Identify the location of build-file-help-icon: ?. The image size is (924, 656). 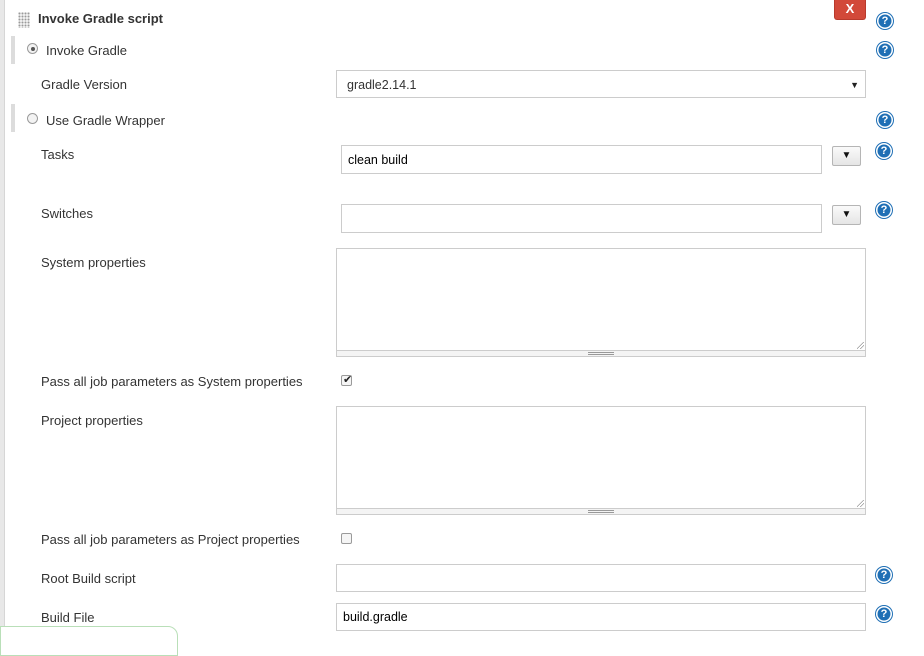
(884, 614).